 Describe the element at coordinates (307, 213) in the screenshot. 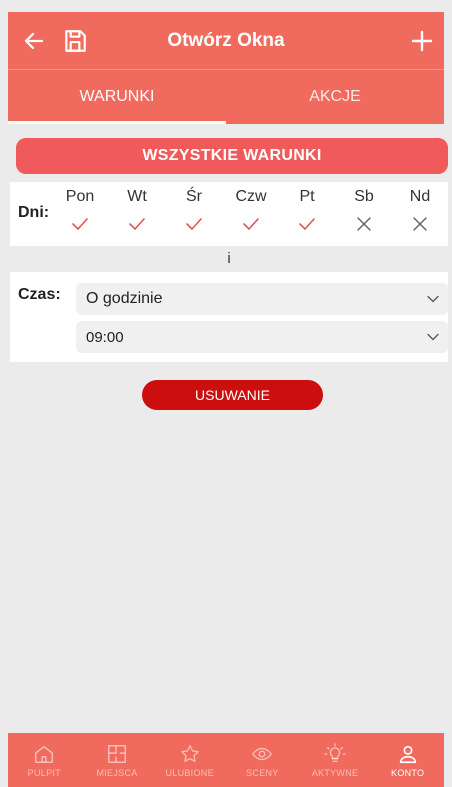

I see `day-friday: Pt` at that location.